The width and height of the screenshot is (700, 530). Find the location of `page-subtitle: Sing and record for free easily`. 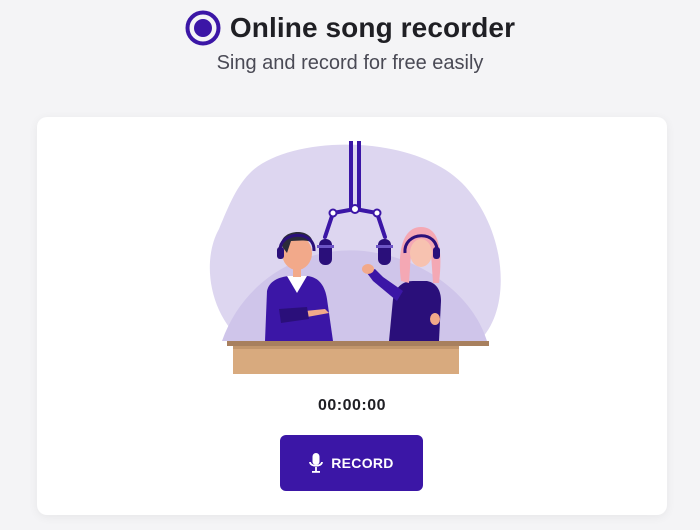

page-subtitle: Sing and record for free easily is located at coordinates (350, 63).